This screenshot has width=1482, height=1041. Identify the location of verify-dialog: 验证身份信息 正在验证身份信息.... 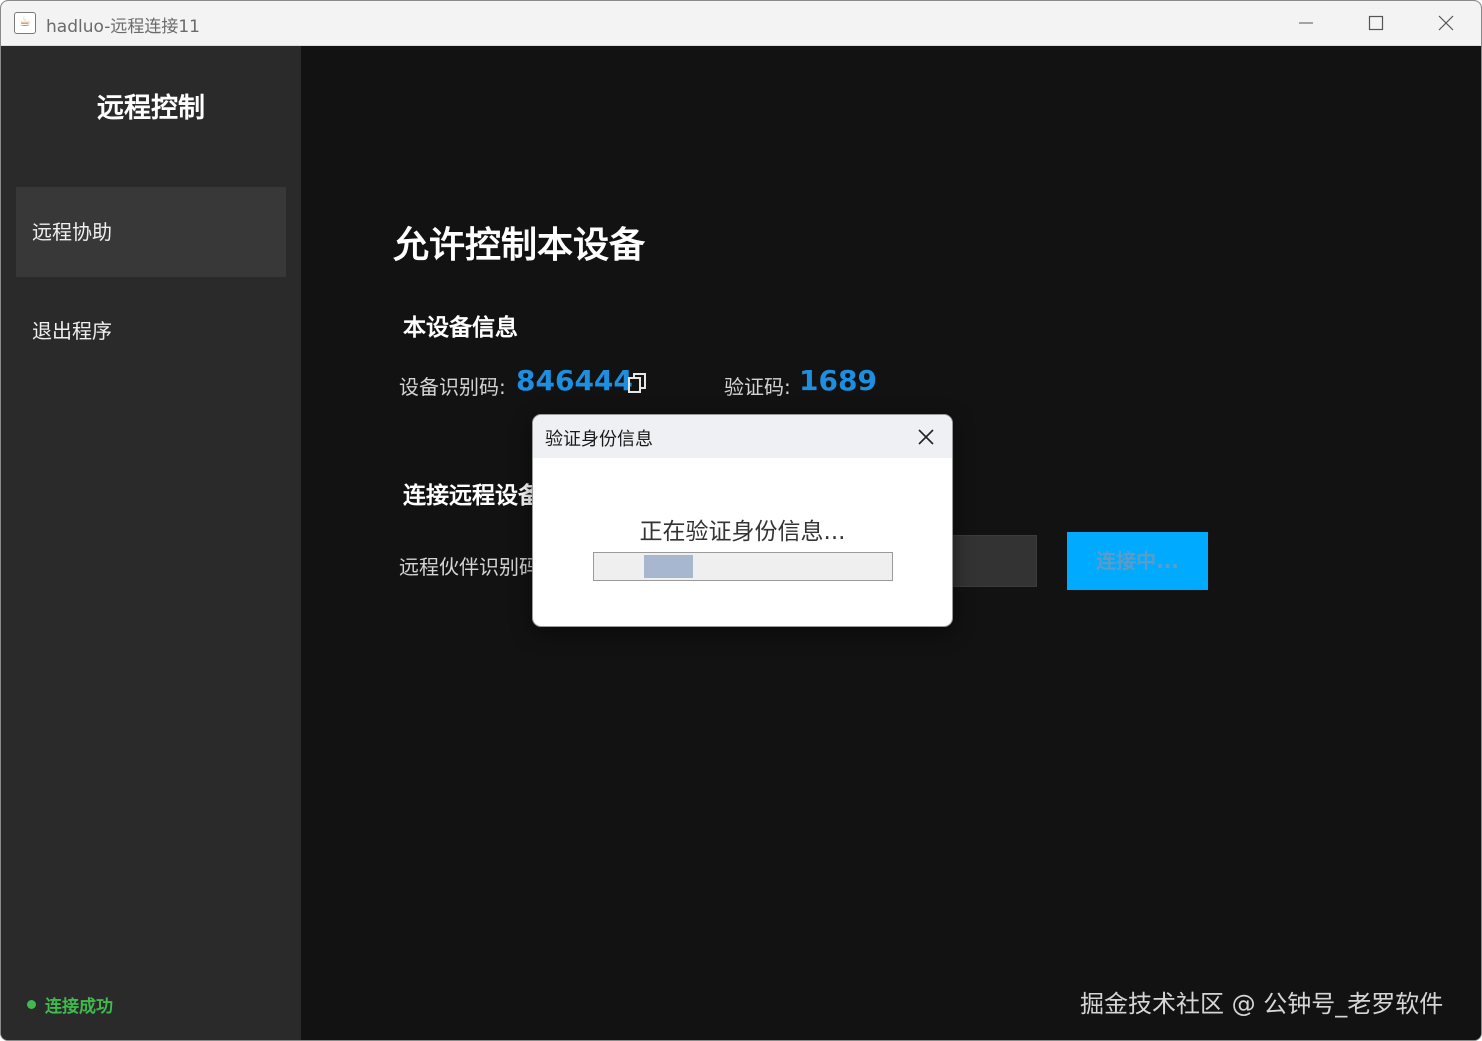
(742, 520).